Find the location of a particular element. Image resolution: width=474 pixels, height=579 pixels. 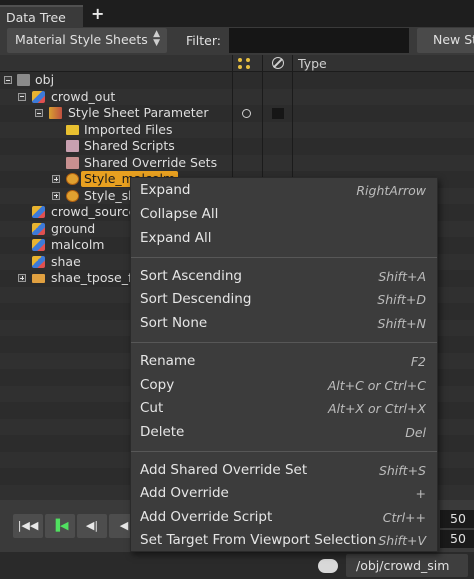

tree-label: obj is located at coordinates (45, 79).